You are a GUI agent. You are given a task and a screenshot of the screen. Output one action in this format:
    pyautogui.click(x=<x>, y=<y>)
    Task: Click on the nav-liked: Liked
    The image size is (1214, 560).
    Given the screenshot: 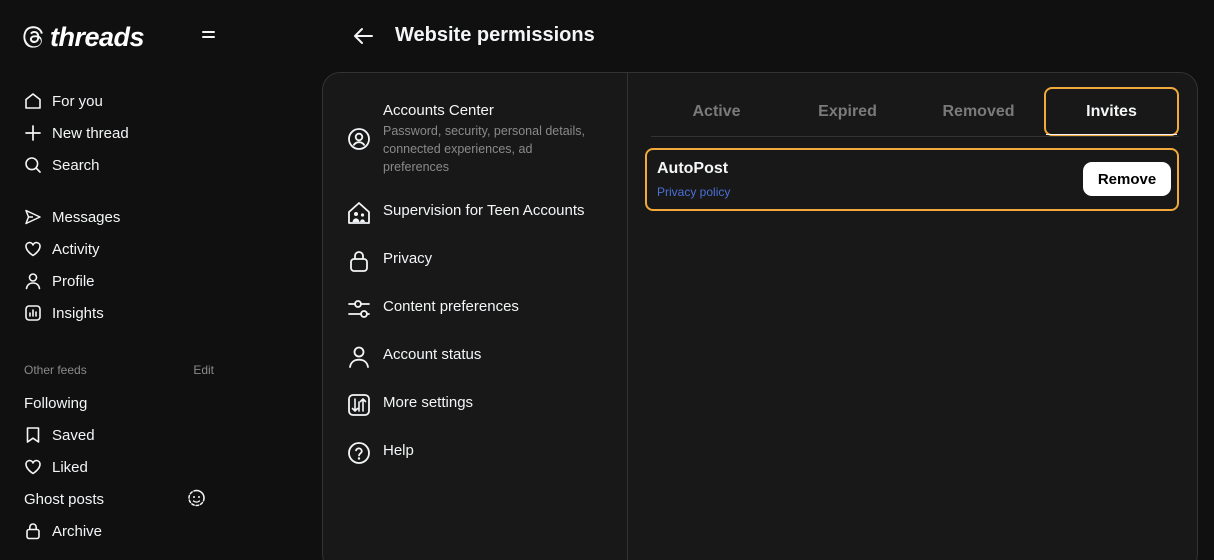 What is the action you would take?
    pyautogui.click(x=56, y=467)
    